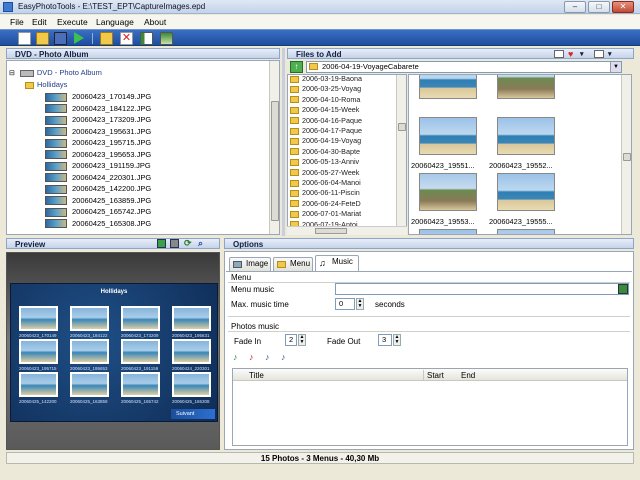 This screenshot has height=480, width=640. What do you see at coordinates (385, 340) in the screenshot?
I see `fade-out-input: 3` at bounding box center [385, 340].